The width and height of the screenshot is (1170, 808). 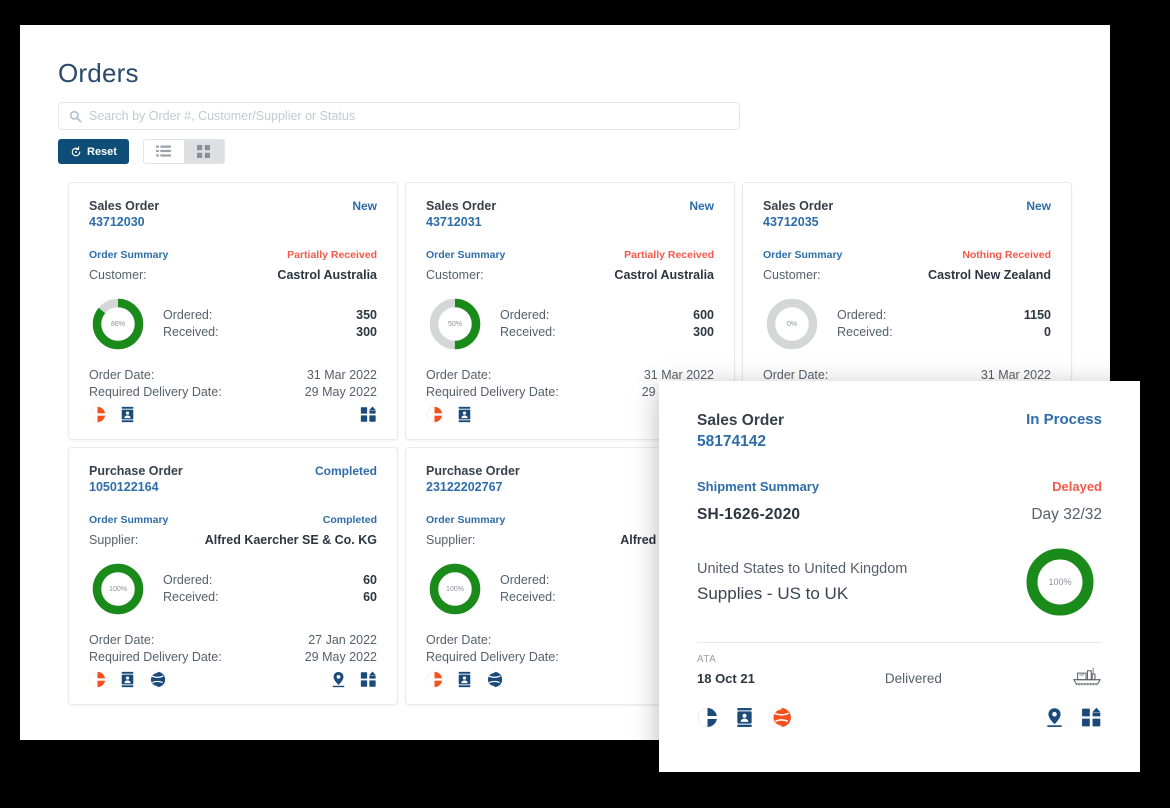 What do you see at coordinates (102, 151) in the screenshot?
I see `reset-button-label: Reset` at bounding box center [102, 151].